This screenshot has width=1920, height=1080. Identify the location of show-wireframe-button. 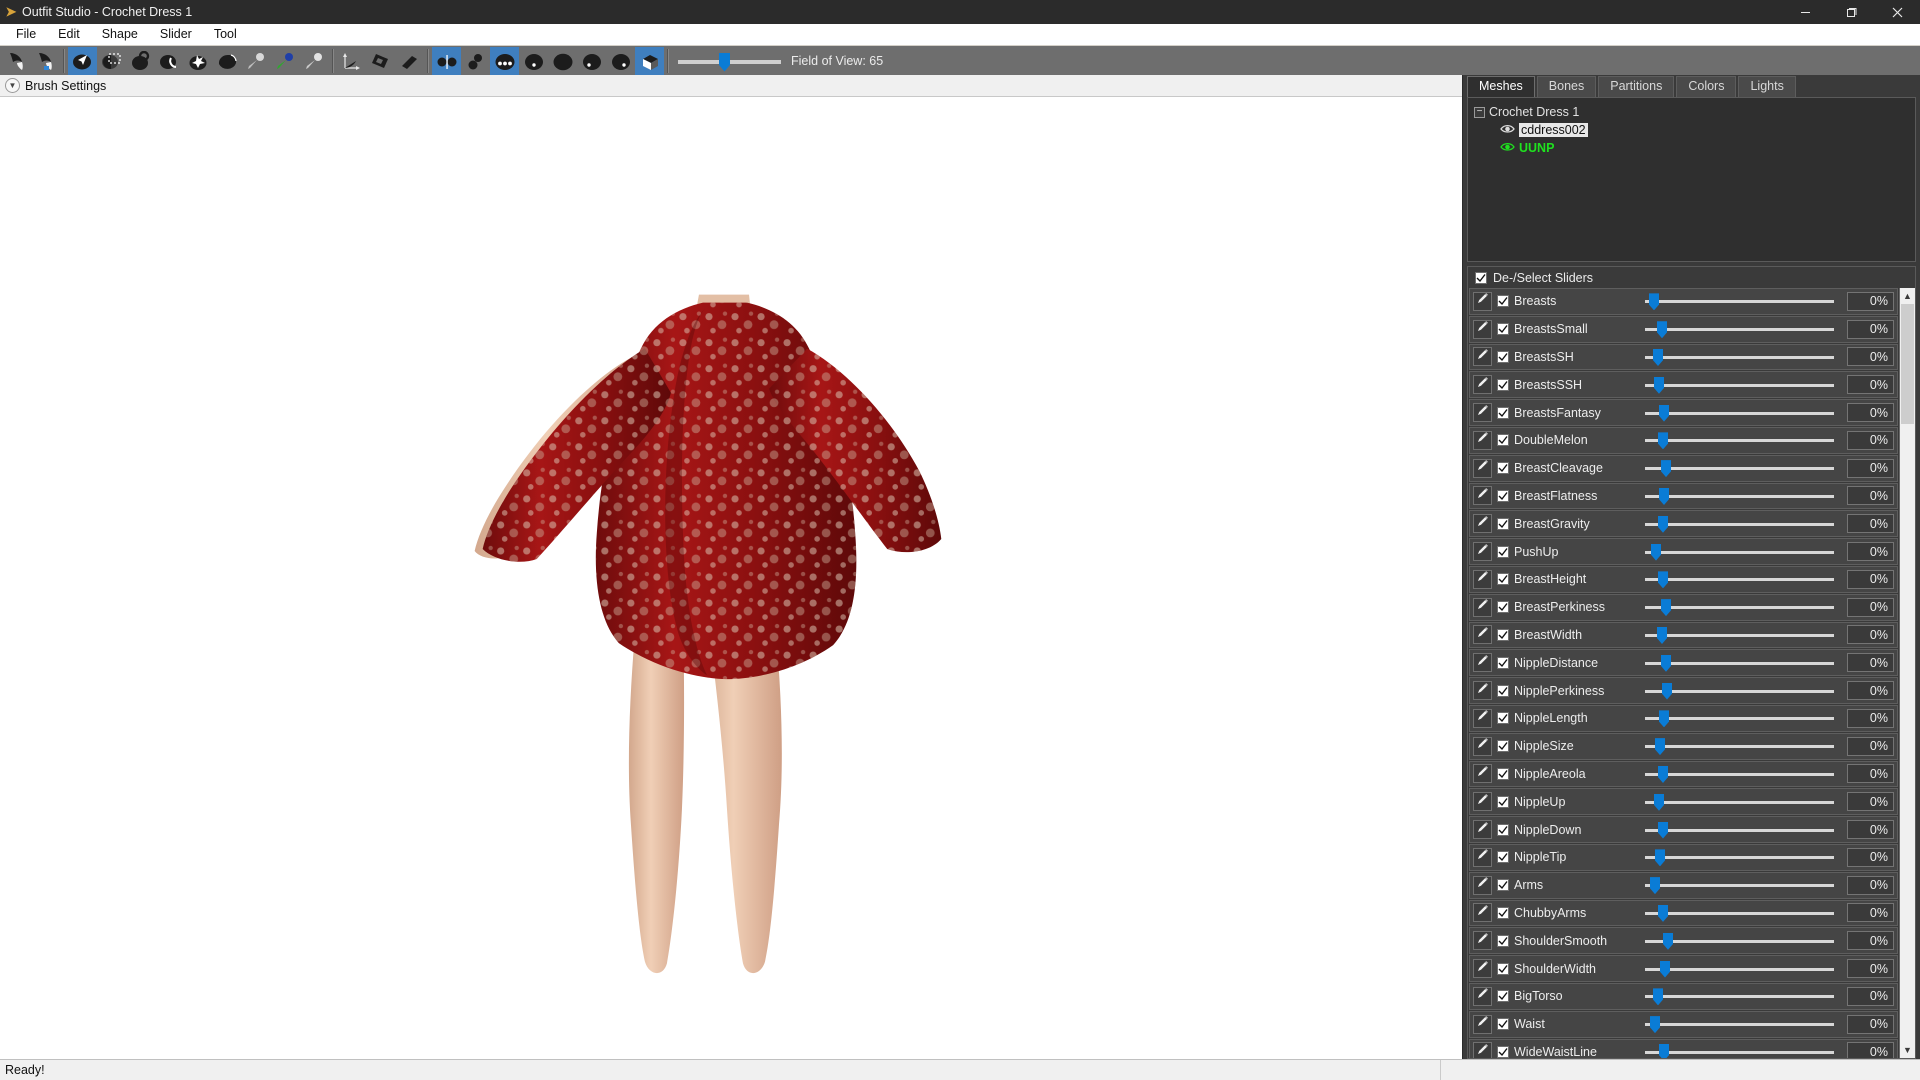
(504, 60).